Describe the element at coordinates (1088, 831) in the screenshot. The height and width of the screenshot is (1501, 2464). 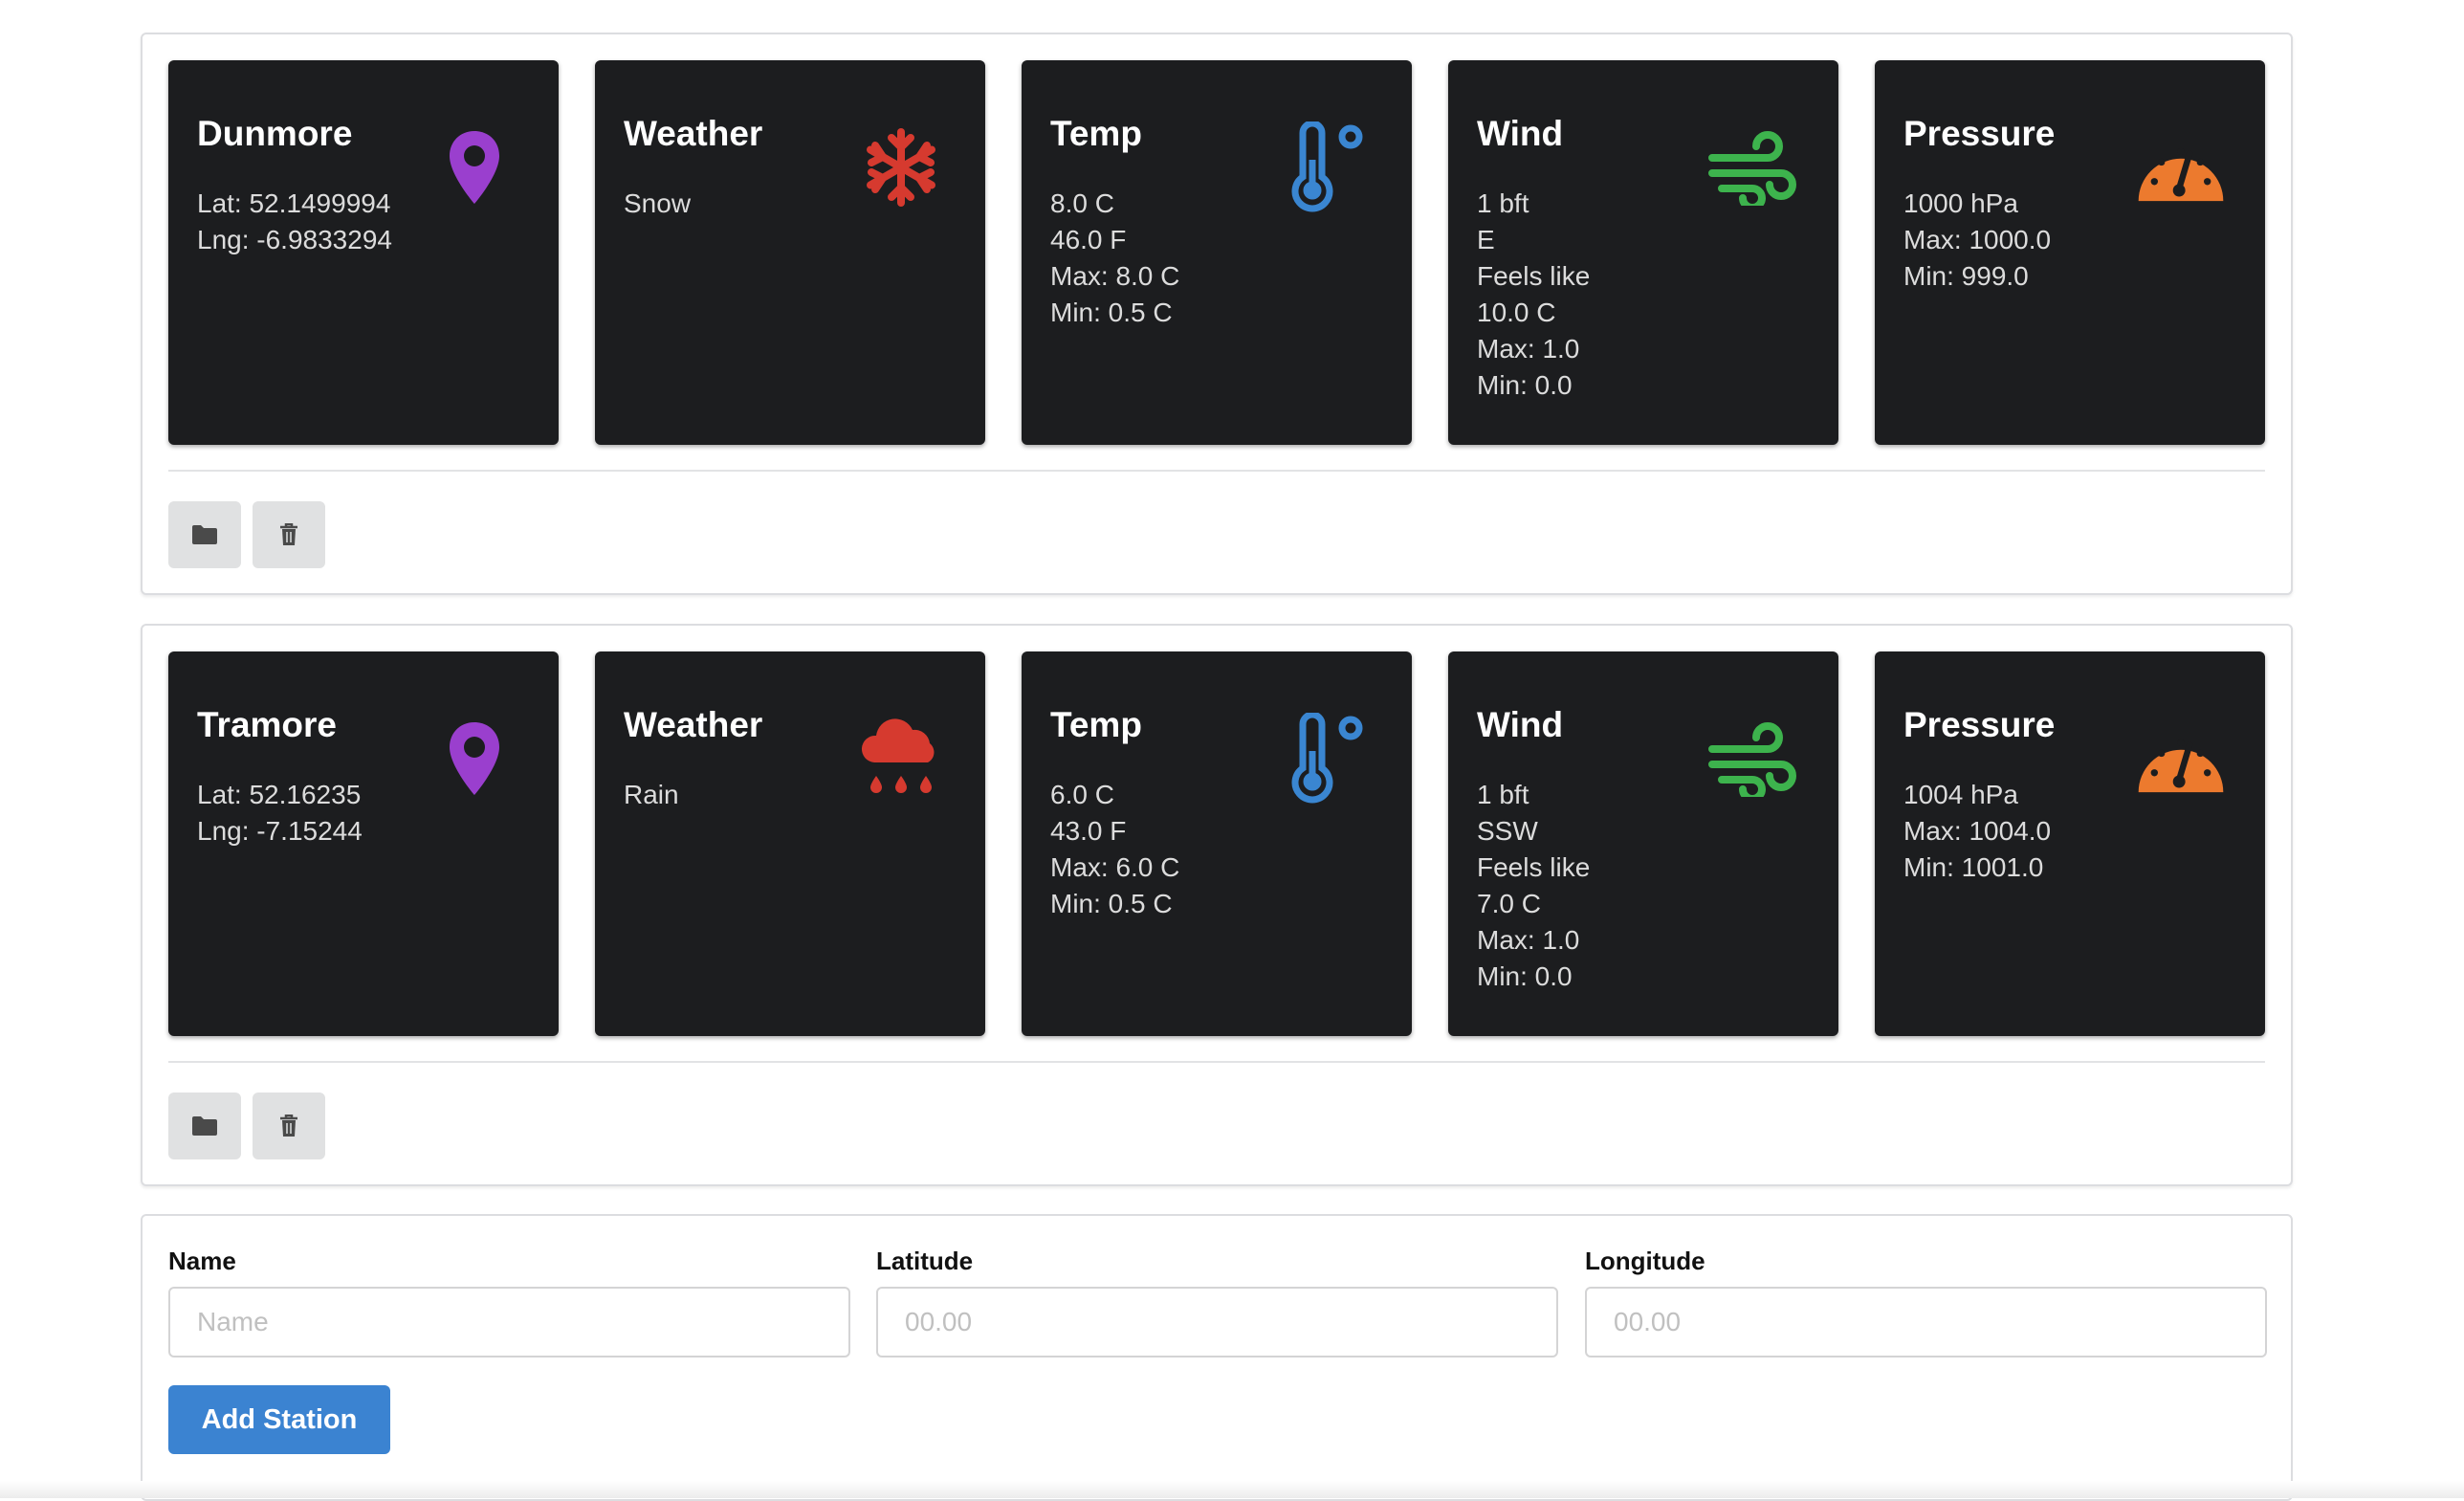
I see `temperature-fahrenheit: 43.0 F` at that location.